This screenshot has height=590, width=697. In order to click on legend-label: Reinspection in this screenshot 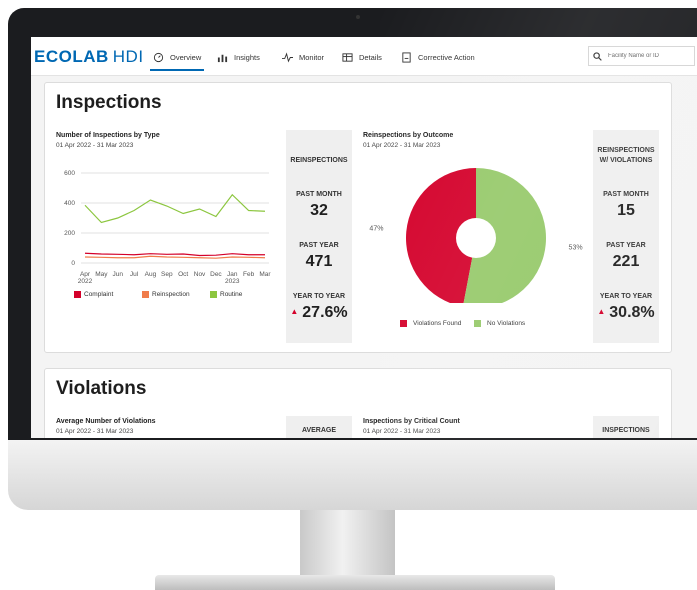, I will do `click(171, 294)`.